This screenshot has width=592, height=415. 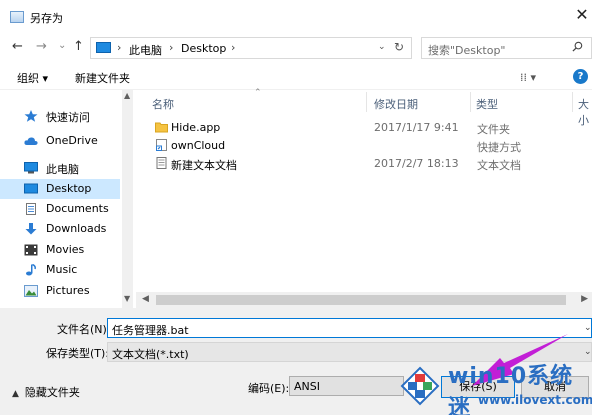 What do you see at coordinates (127, 298) in the screenshot?
I see `scroll-down-icon: ▼` at bounding box center [127, 298].